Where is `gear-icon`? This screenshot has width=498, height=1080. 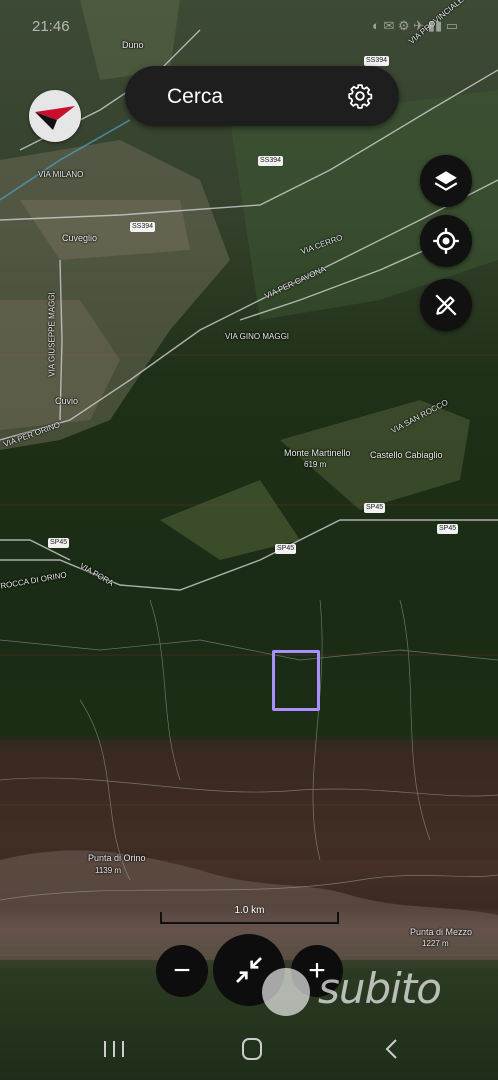 gear-icon is located at coordinates (360, 96).